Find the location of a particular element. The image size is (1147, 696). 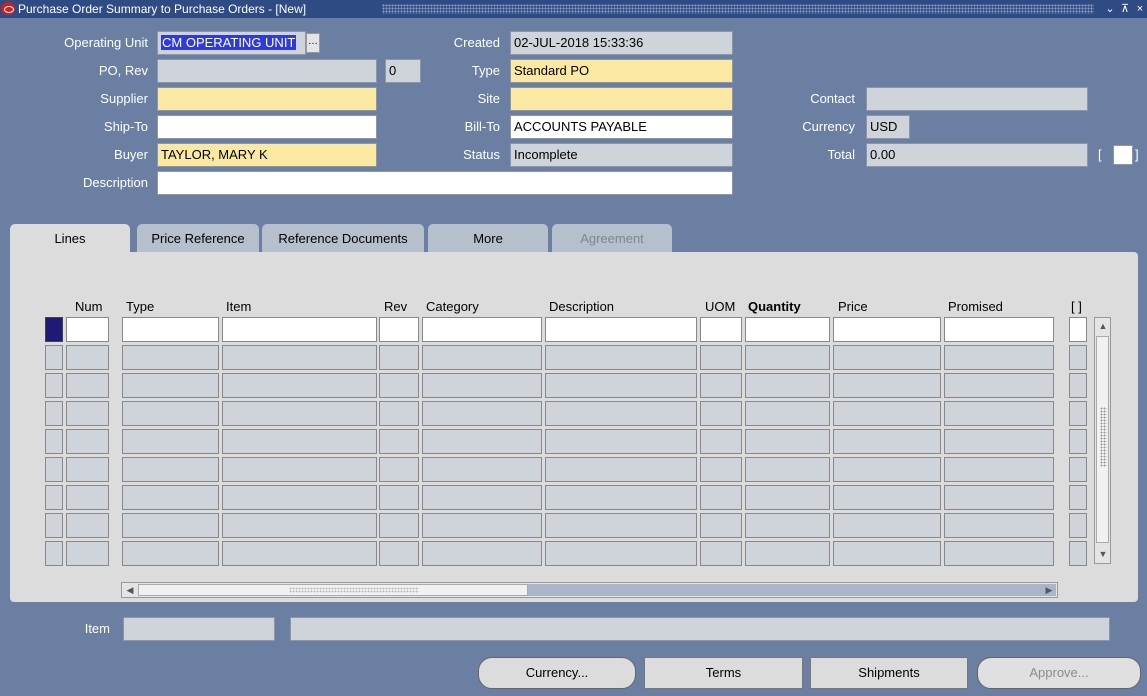

tab-price-reference: Price Reference is located at coordinates (198, 238).